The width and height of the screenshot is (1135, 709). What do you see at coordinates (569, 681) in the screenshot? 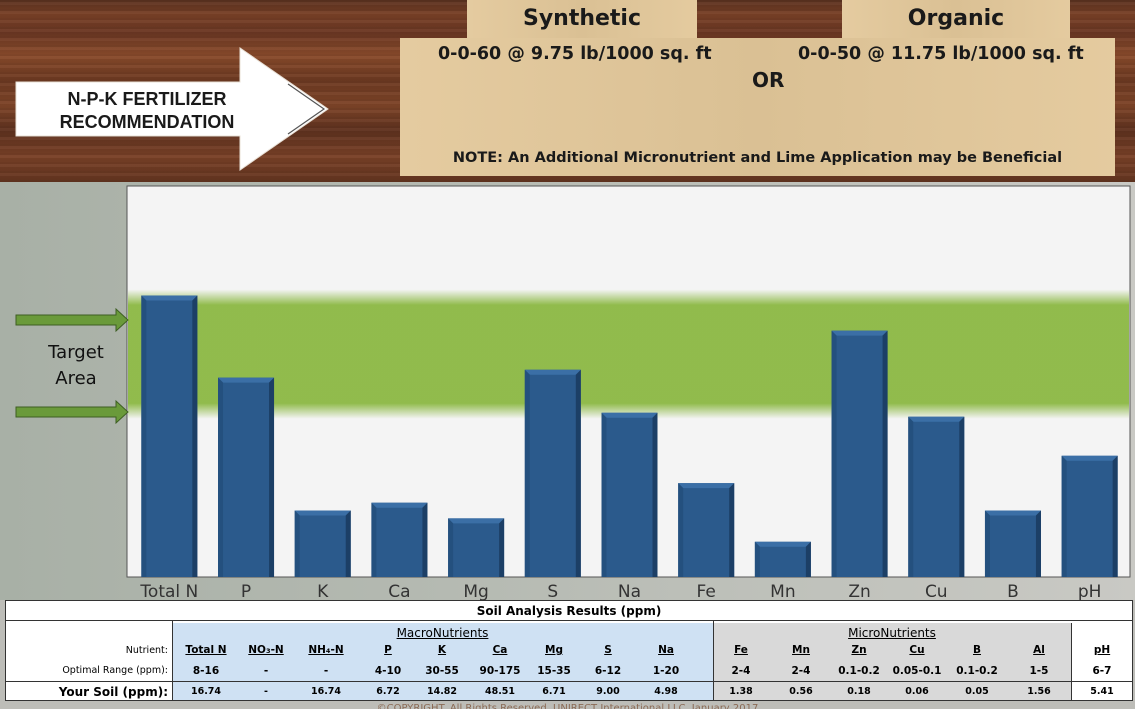
I see `row-divider` at bounding box center [569, 681].